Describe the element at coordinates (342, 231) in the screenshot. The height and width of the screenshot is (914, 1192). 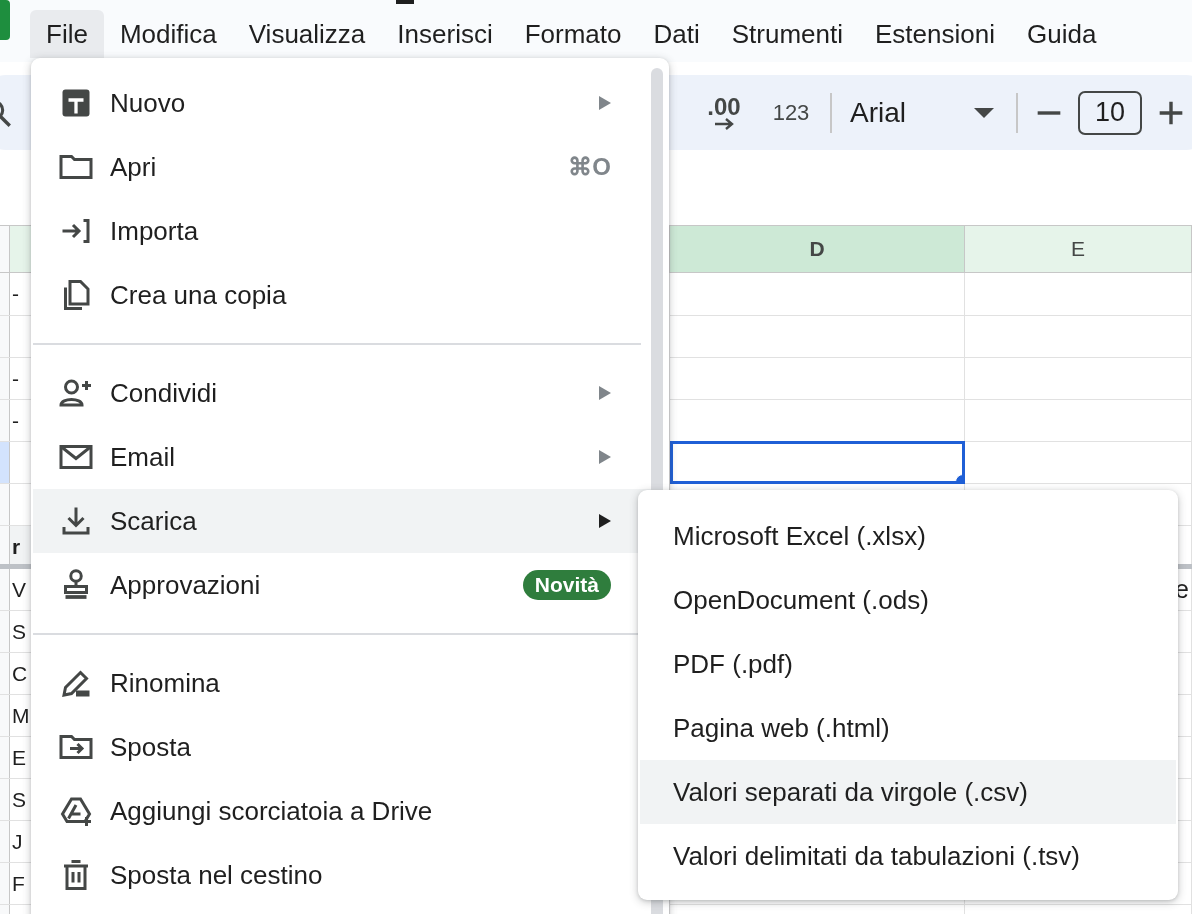
I see `menu-item: Importa` at that location.